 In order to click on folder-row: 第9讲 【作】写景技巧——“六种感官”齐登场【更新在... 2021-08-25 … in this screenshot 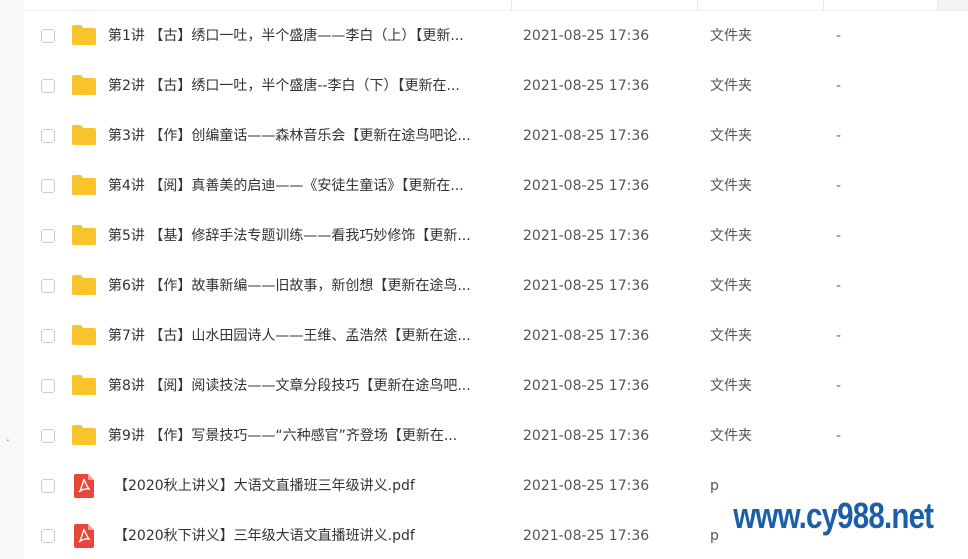, I will do `click(496, 436)`.